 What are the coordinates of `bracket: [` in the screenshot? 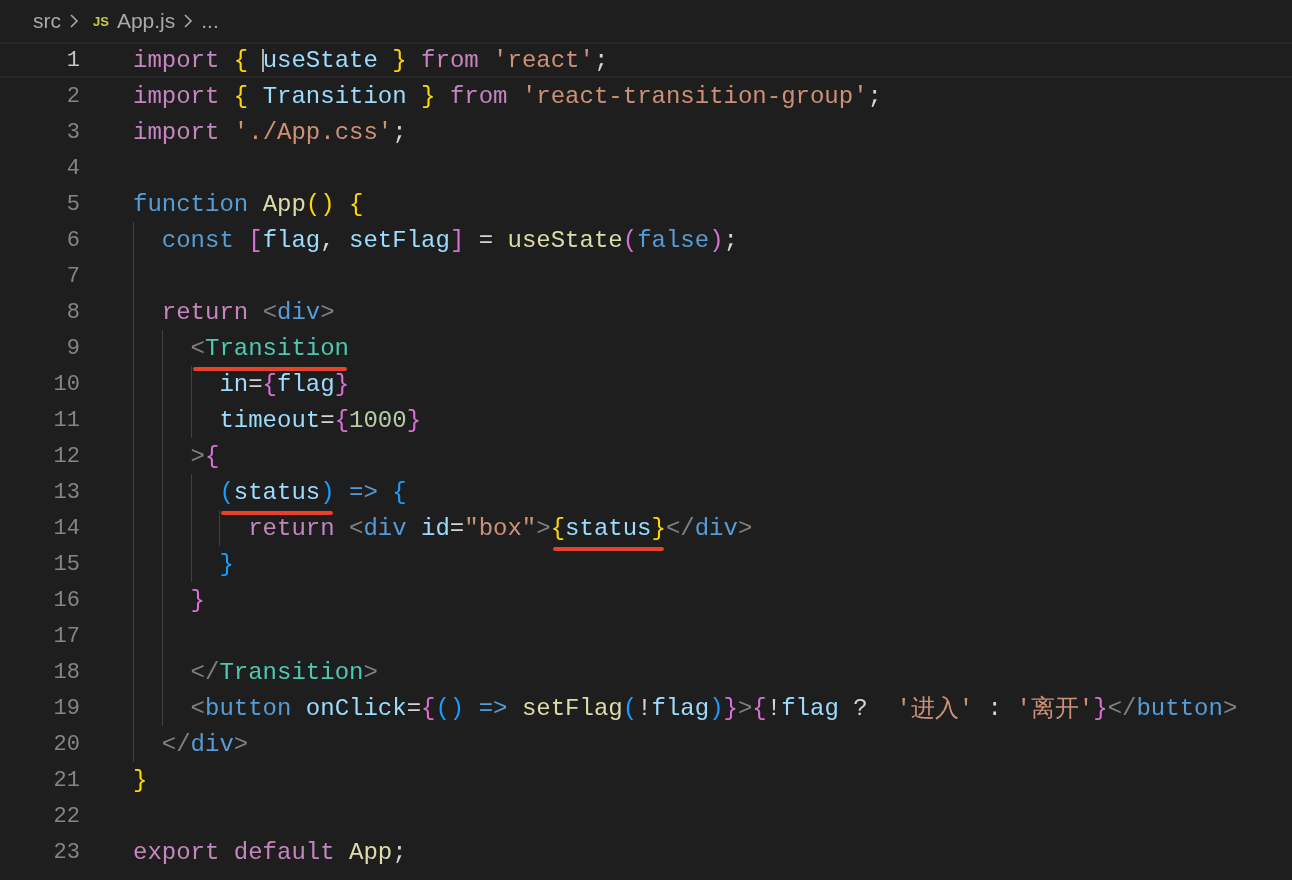 It's located at (255, 240).